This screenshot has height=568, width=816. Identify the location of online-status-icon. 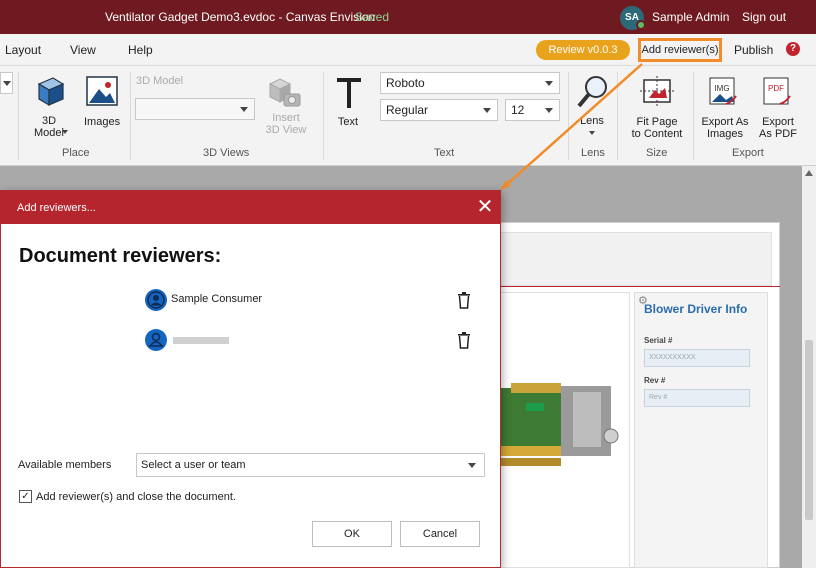
(641, 25).